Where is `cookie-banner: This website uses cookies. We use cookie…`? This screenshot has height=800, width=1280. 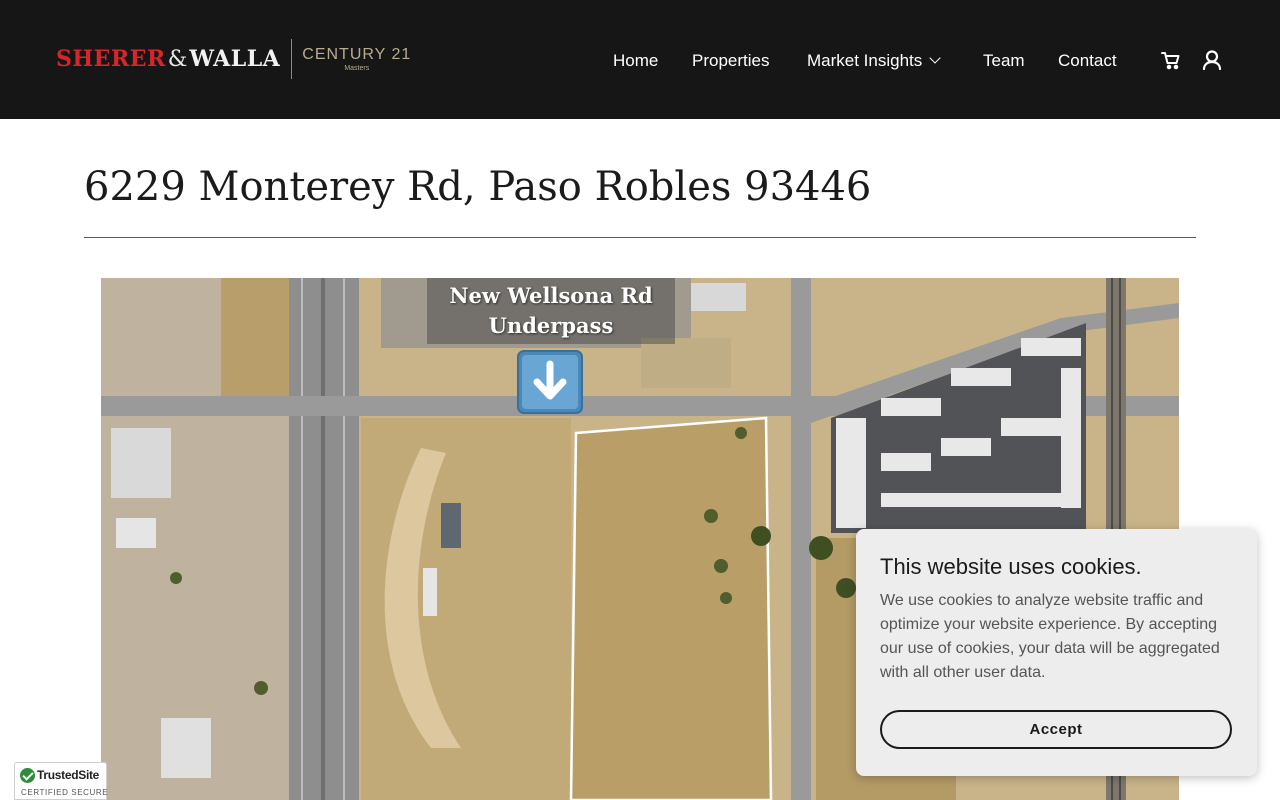
cookie-banner: This website uses cookies. We use cookie… is located at coordinates (1056, 652).